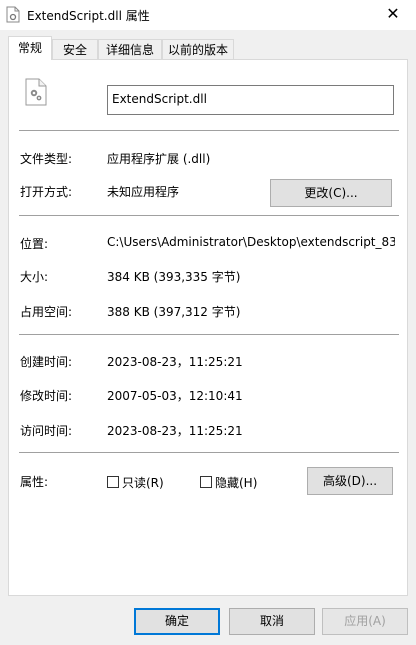 The width and height of the screenshot is (416, 645). What do you see at coordinates (46, 312) in the screenshot?
I see `disk-size-label: 占用空间:` at bounding box center [46, 312].